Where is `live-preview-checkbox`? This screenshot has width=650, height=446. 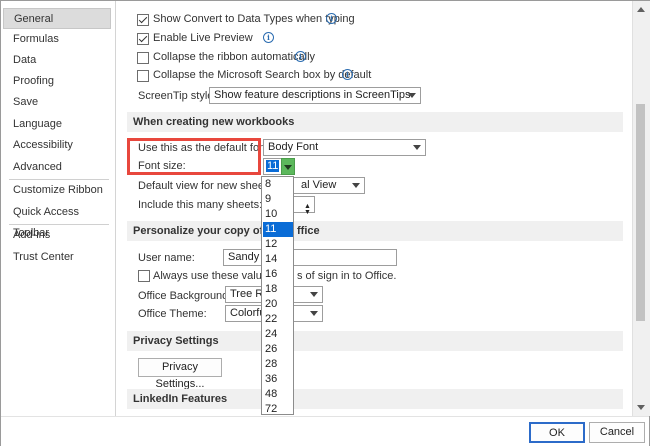 live-preview-checkbox is located at coordinates (143, 39).